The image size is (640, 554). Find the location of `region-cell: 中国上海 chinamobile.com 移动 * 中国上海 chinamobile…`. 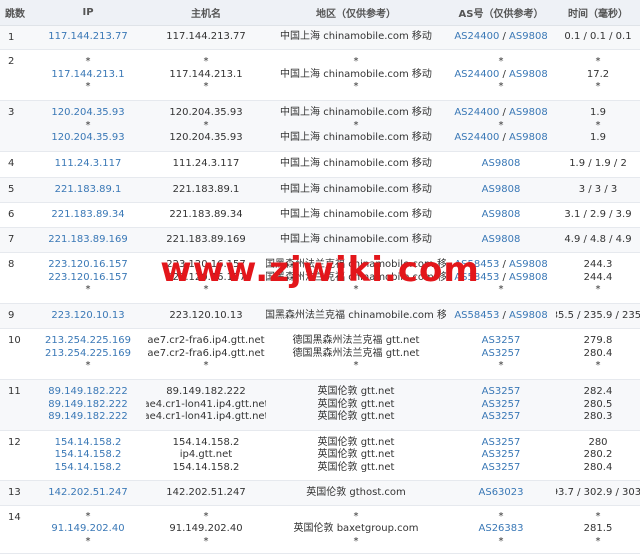

region-cell: 中国上海 chinamobile.com 移动 * 中国上海 chinamobile… is located at coordinates (356, 126).